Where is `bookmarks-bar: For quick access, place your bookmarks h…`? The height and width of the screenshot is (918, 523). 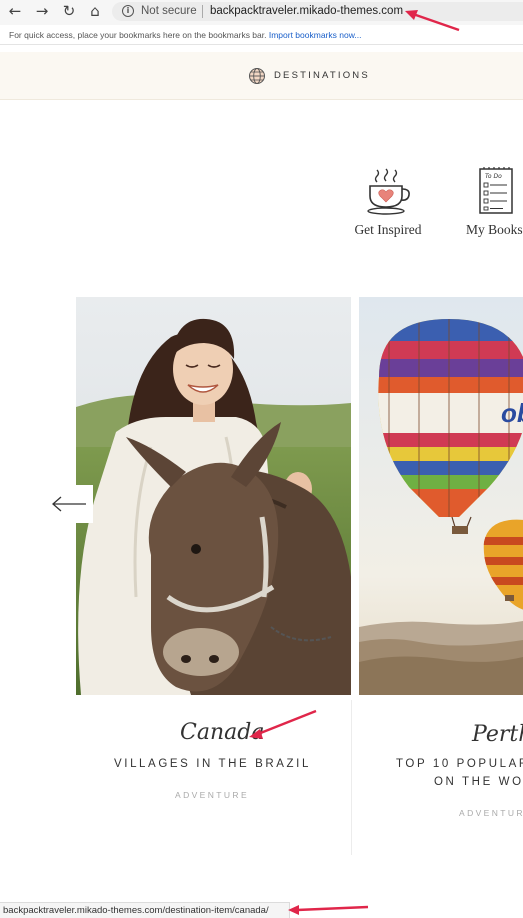 bookmarks-bar: For quick access, place your bookmarks h… is located at coordinates (261, 35).